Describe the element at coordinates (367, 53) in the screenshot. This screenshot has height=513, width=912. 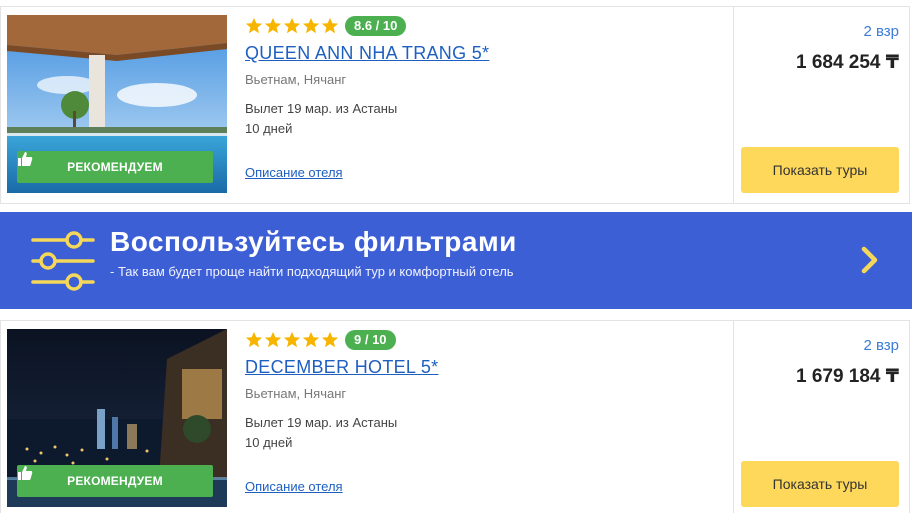
I see `hotel-name-link: QUEEN ANN NHA TRANG 5*` at that location.